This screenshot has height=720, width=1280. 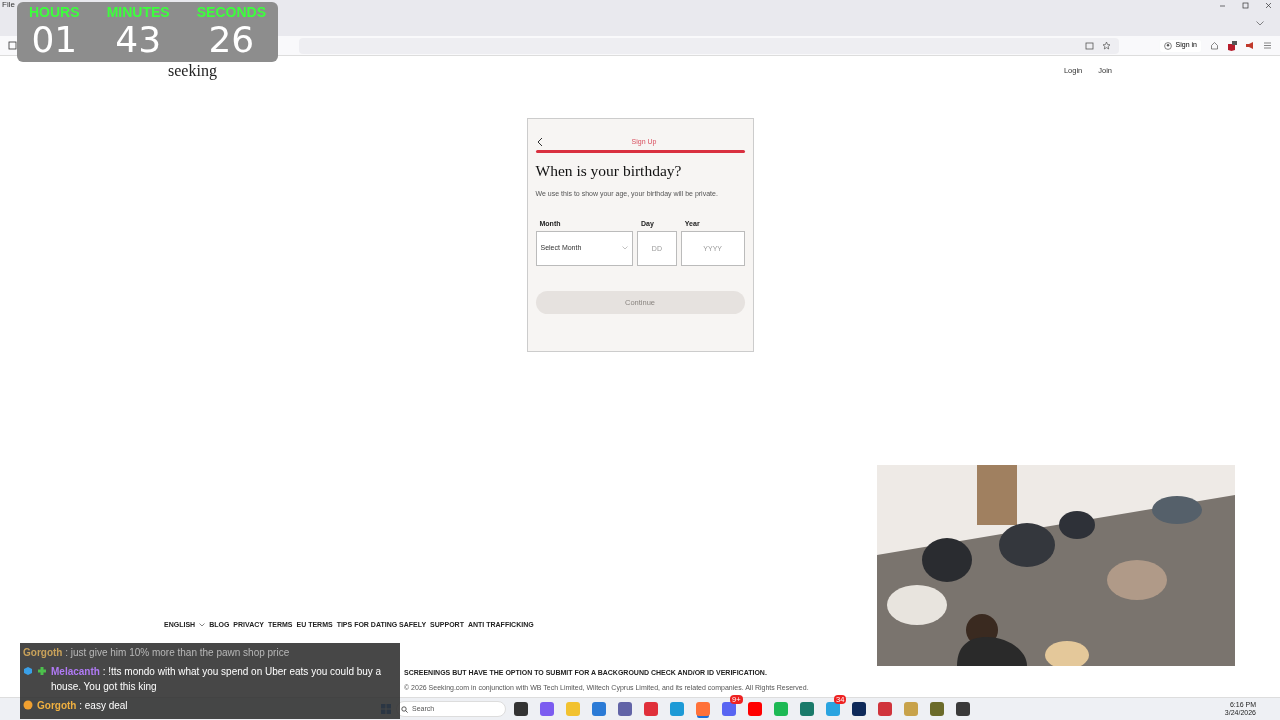 I want to click on timer-value: 01, so click(x=54, y=40).